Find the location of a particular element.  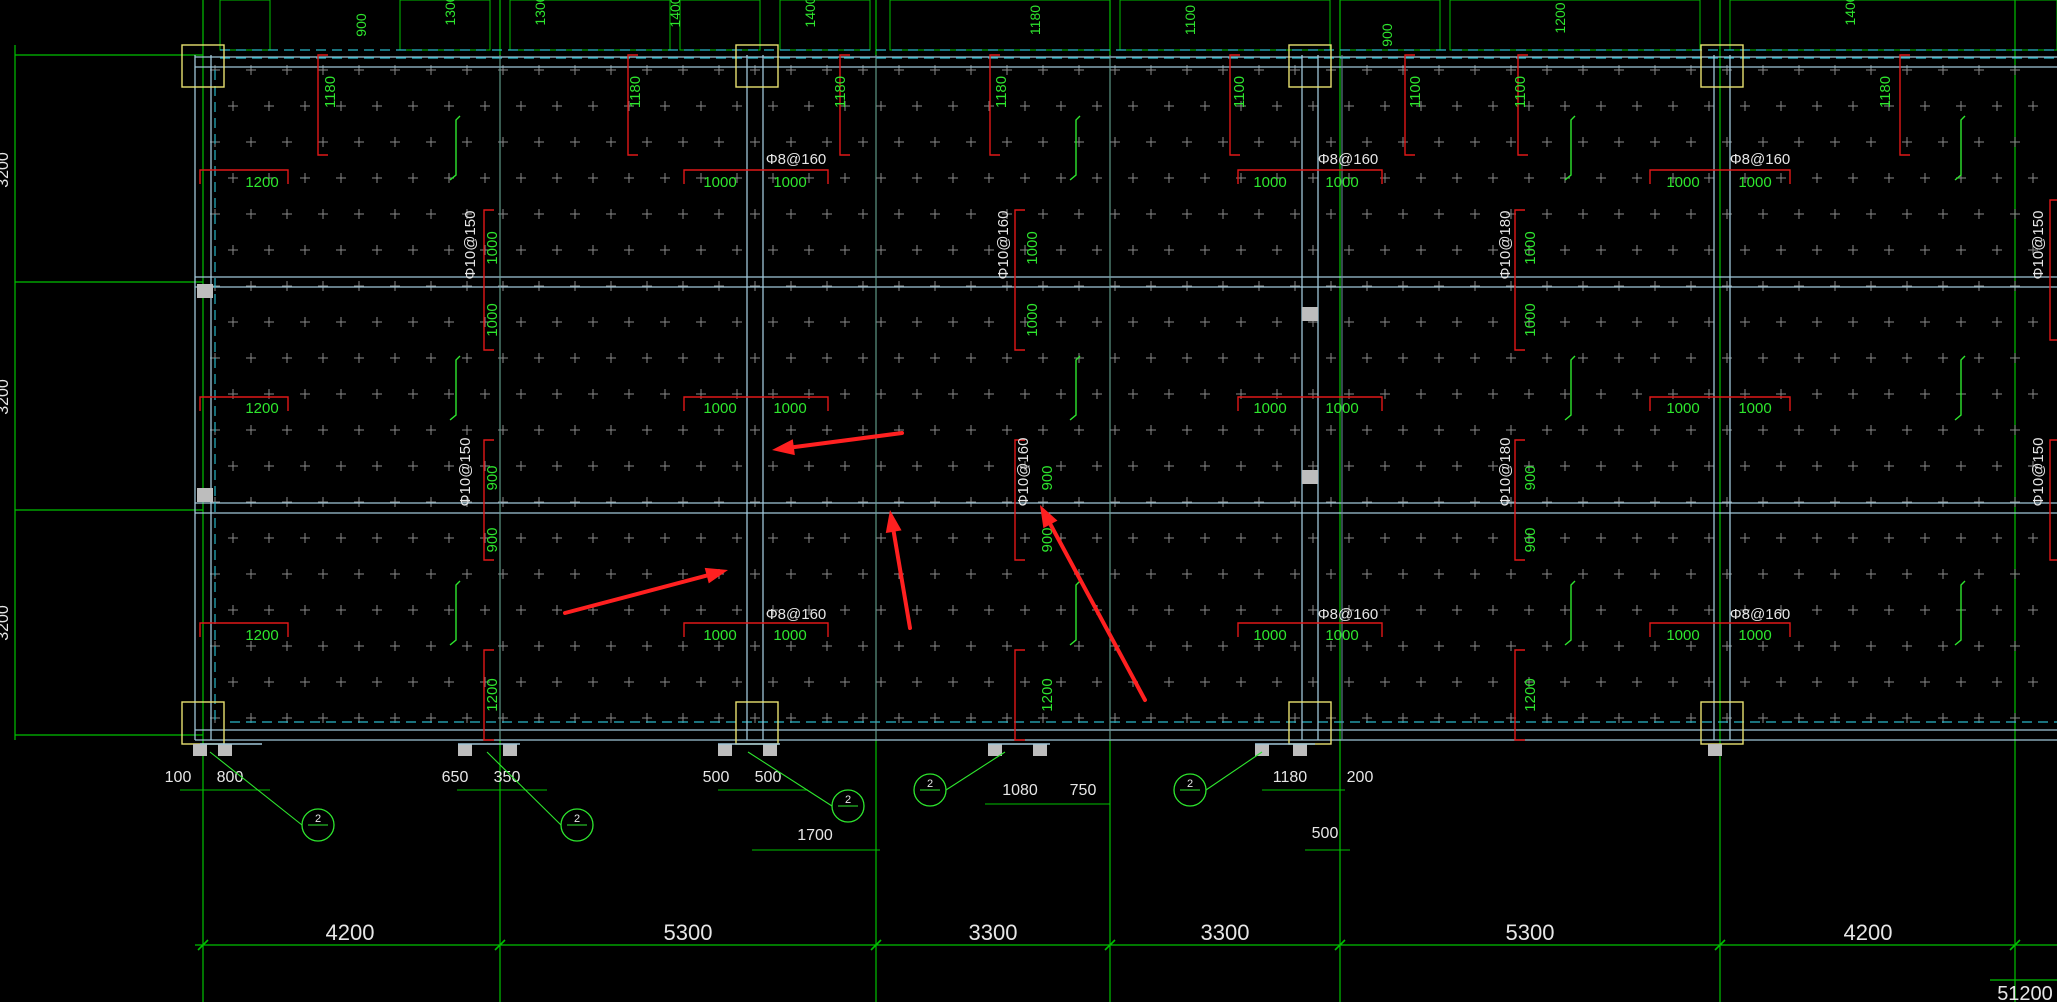

top-length-label: 1180 is located at coordinates (1035, 20).